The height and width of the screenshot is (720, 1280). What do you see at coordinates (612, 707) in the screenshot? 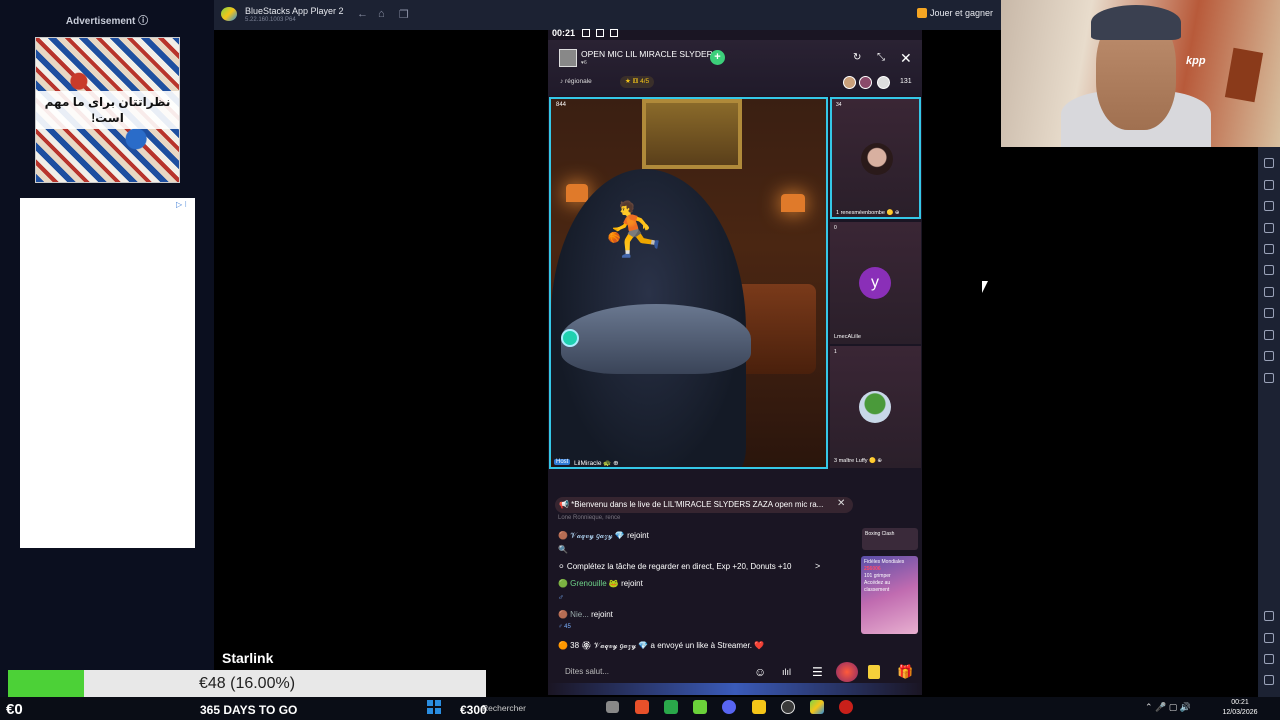
I see `task-view-icon` at bounding box center [612, 707].